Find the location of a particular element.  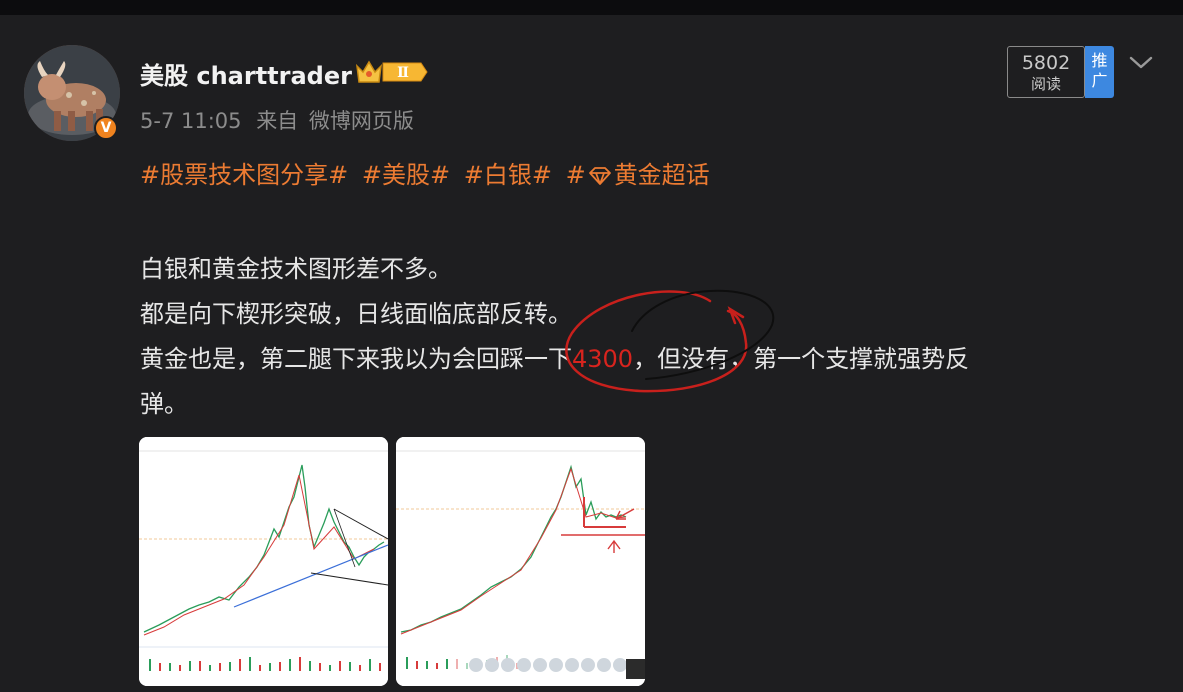

chart-thumbnail-silver is located at coordinates (263, 561).